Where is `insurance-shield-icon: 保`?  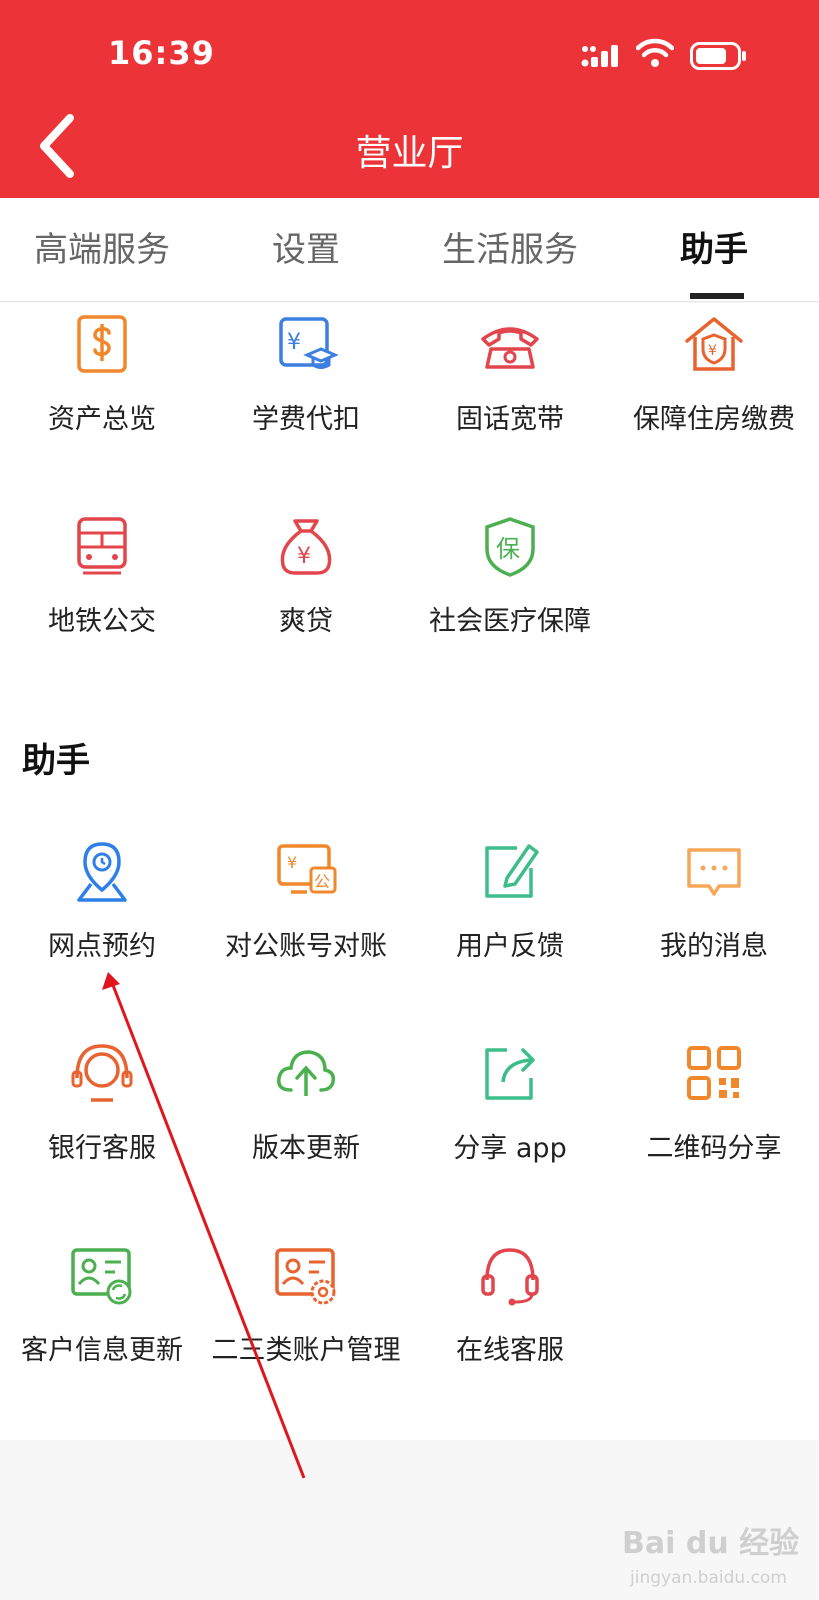 insurance-shield-icon: 保 is located at coordinates (510, 547).